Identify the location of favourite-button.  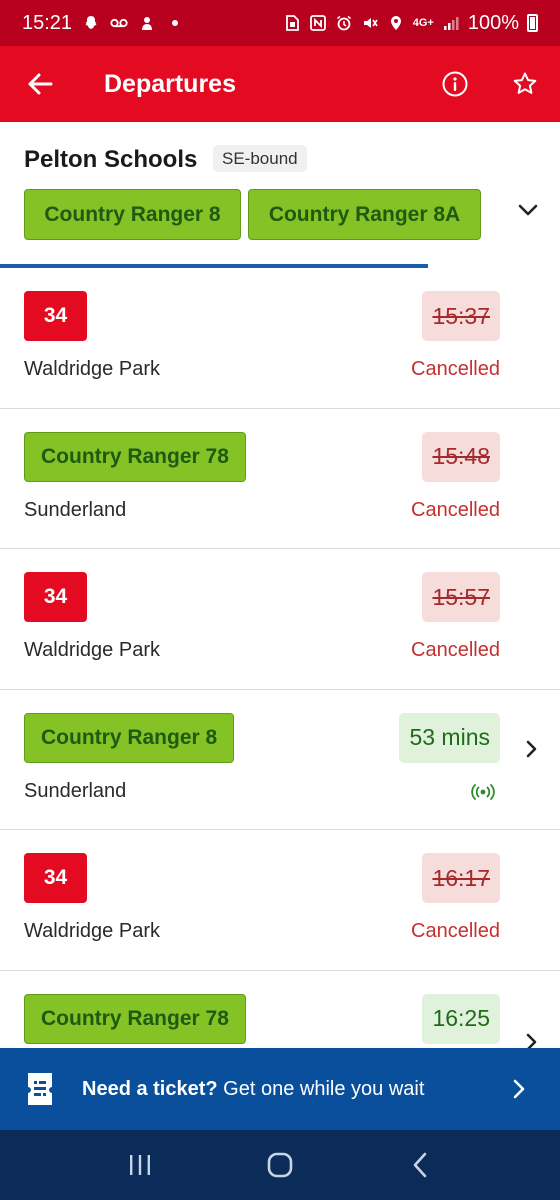
(525, 84).